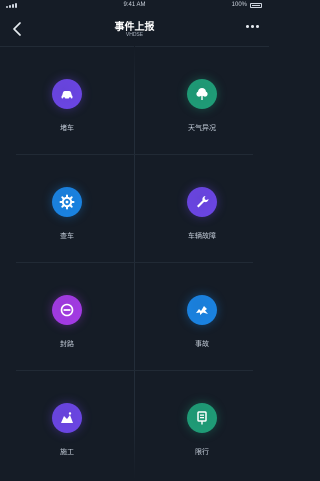 This screenshot has width=320, height=481. I want to click on tile-construction: 施工, so click(67, 425).